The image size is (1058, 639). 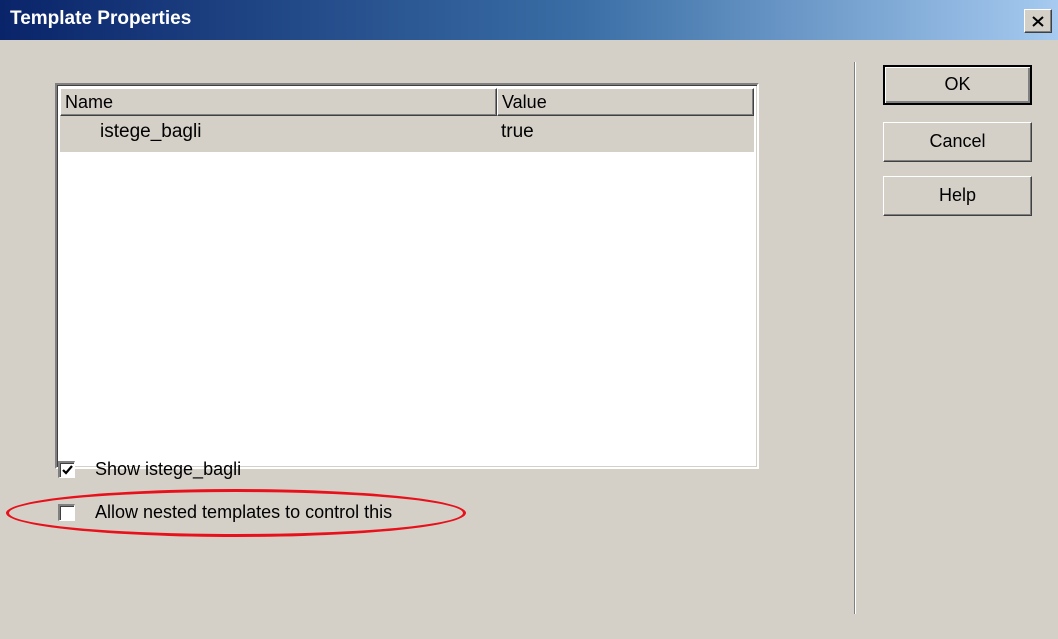 I want to click on allow-nested-checkbox, so click(x=66, y=512).